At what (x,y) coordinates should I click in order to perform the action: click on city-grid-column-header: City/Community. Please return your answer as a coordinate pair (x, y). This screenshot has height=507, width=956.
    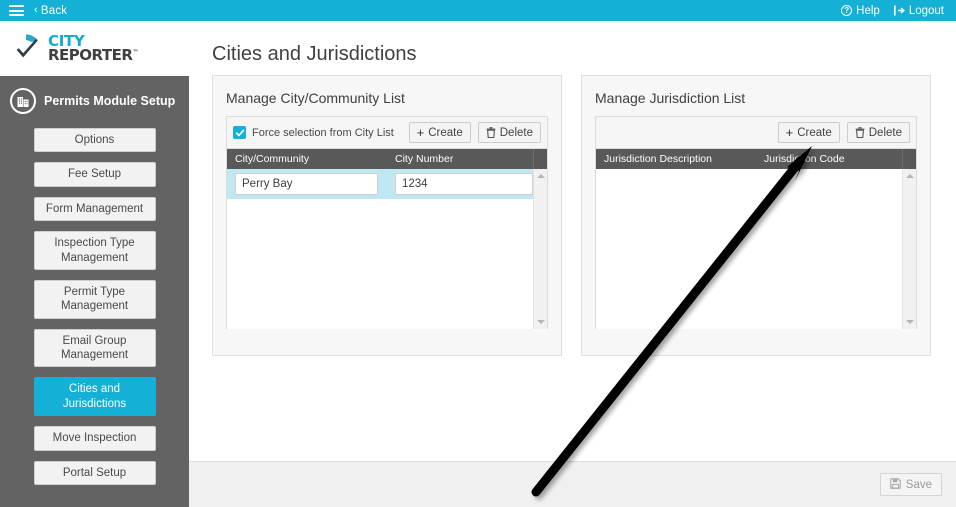
    Looking at the image, I should click on (272, 159).